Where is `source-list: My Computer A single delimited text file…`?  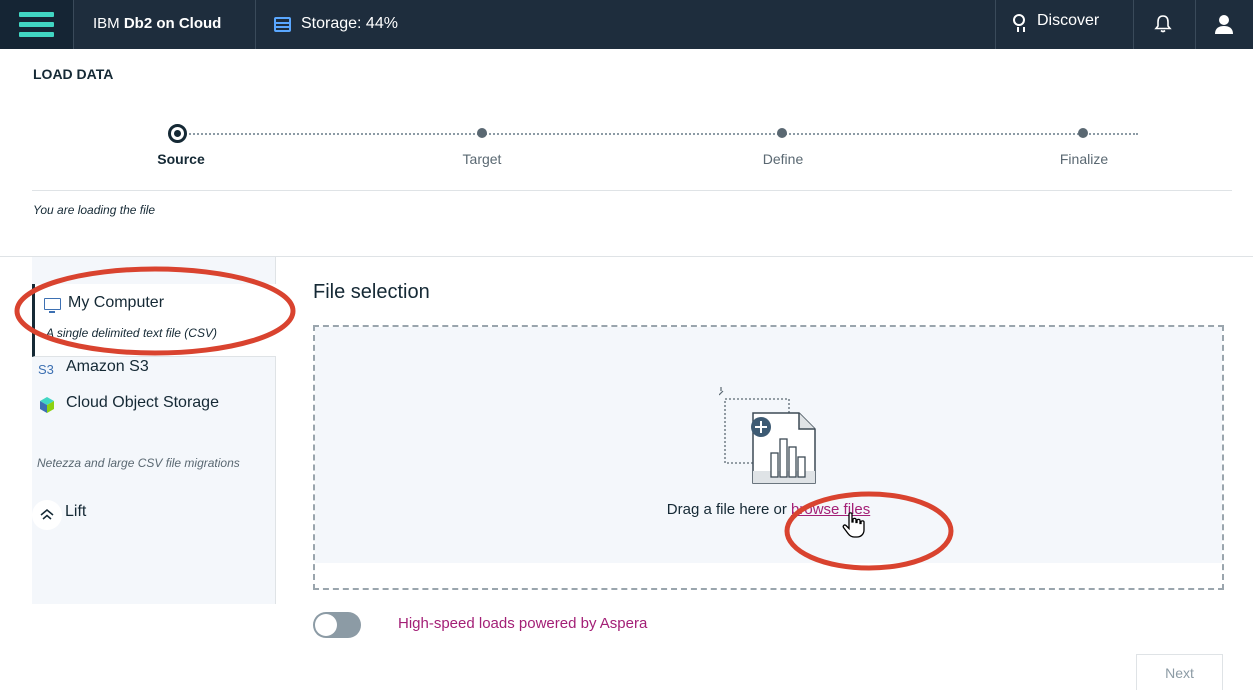
source-list: My Computer A single delimited text file… is located at coordinates (154, 430).